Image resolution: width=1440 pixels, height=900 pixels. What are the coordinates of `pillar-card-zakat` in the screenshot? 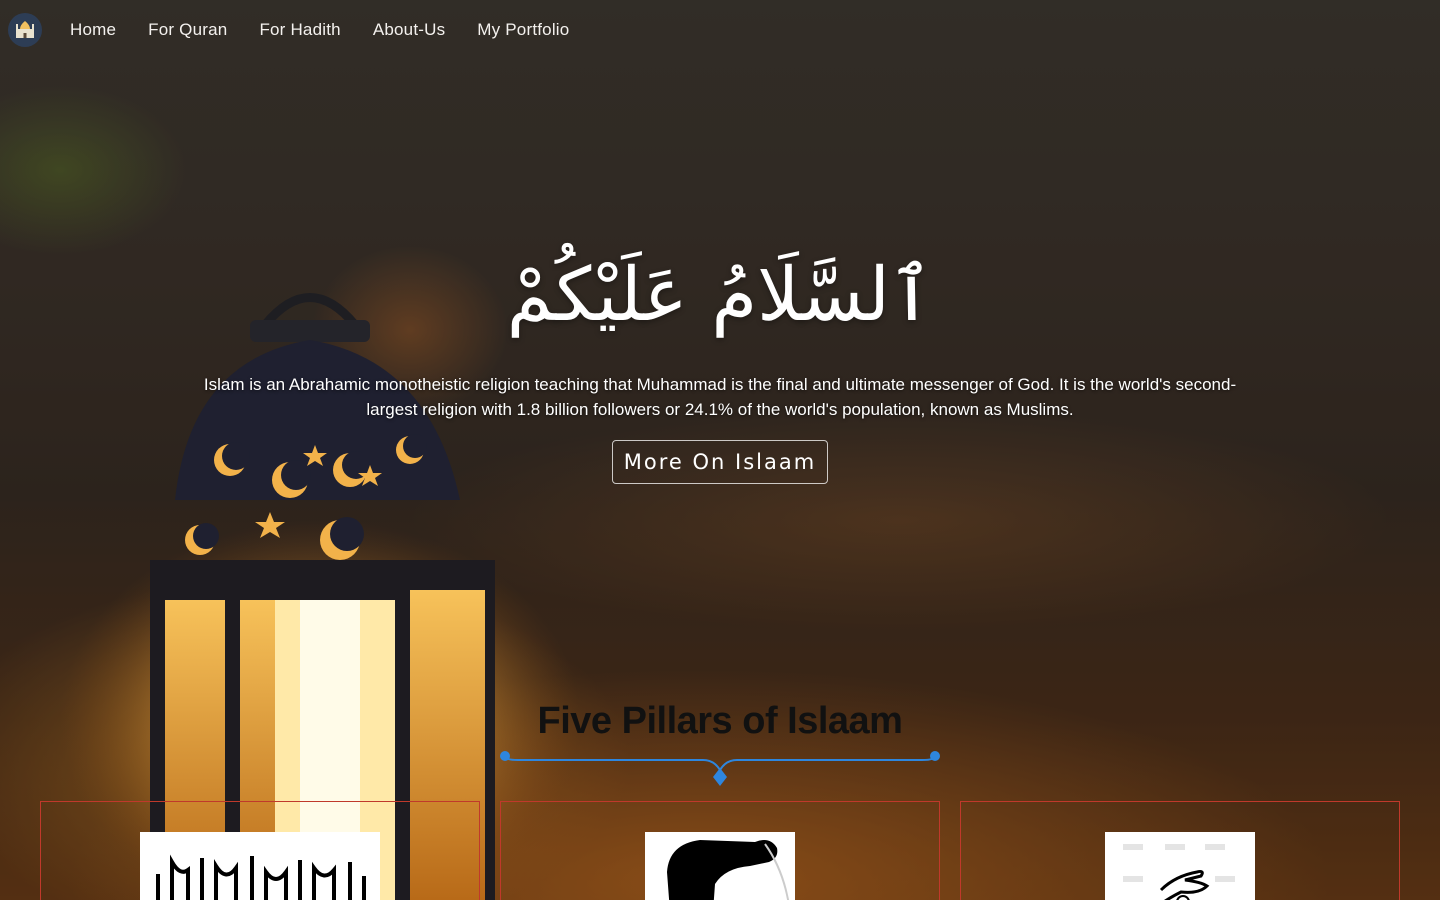 It's located at (1180, 850).